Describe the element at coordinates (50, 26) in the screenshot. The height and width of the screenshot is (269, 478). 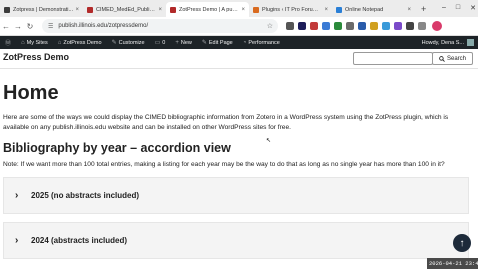
I see `site-info-icon: ☰` at that location.